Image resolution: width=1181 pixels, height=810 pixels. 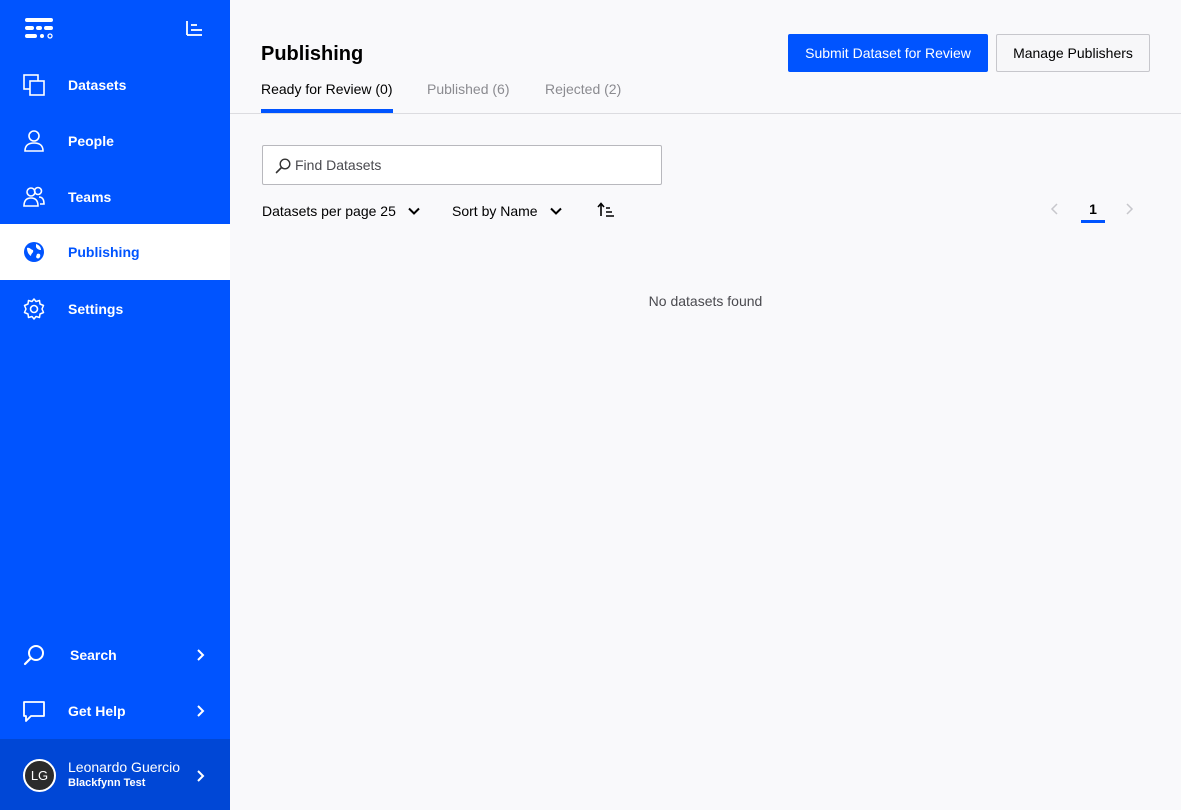 What do you see at coordinates (606, 210) in the screenshot?
I see `sort-direction-icon` at bounding box center [606, 210].